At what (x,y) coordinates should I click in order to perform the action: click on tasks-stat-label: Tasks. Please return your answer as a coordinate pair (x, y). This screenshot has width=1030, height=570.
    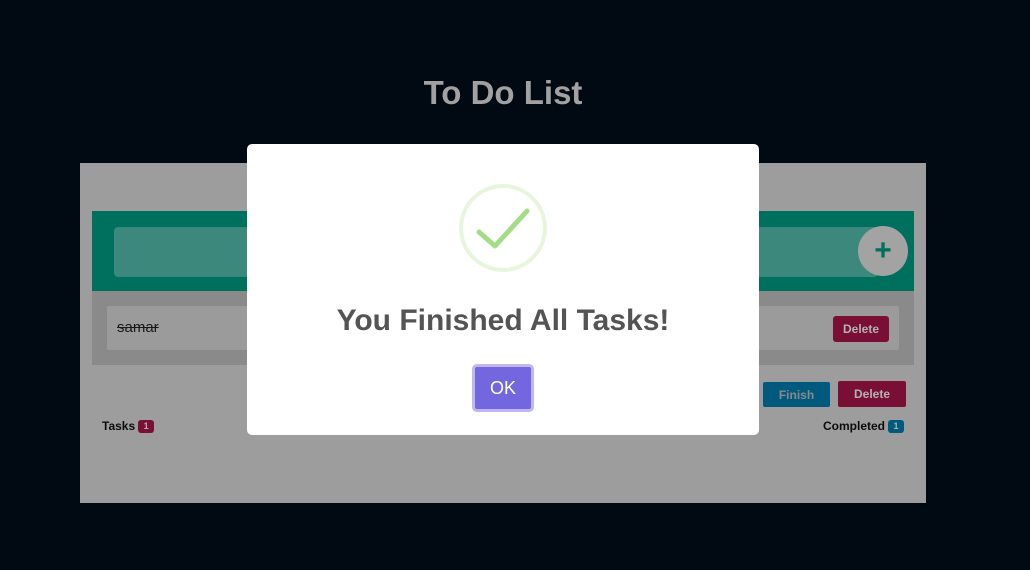
    Looking at the image, I should click on (119, 426).